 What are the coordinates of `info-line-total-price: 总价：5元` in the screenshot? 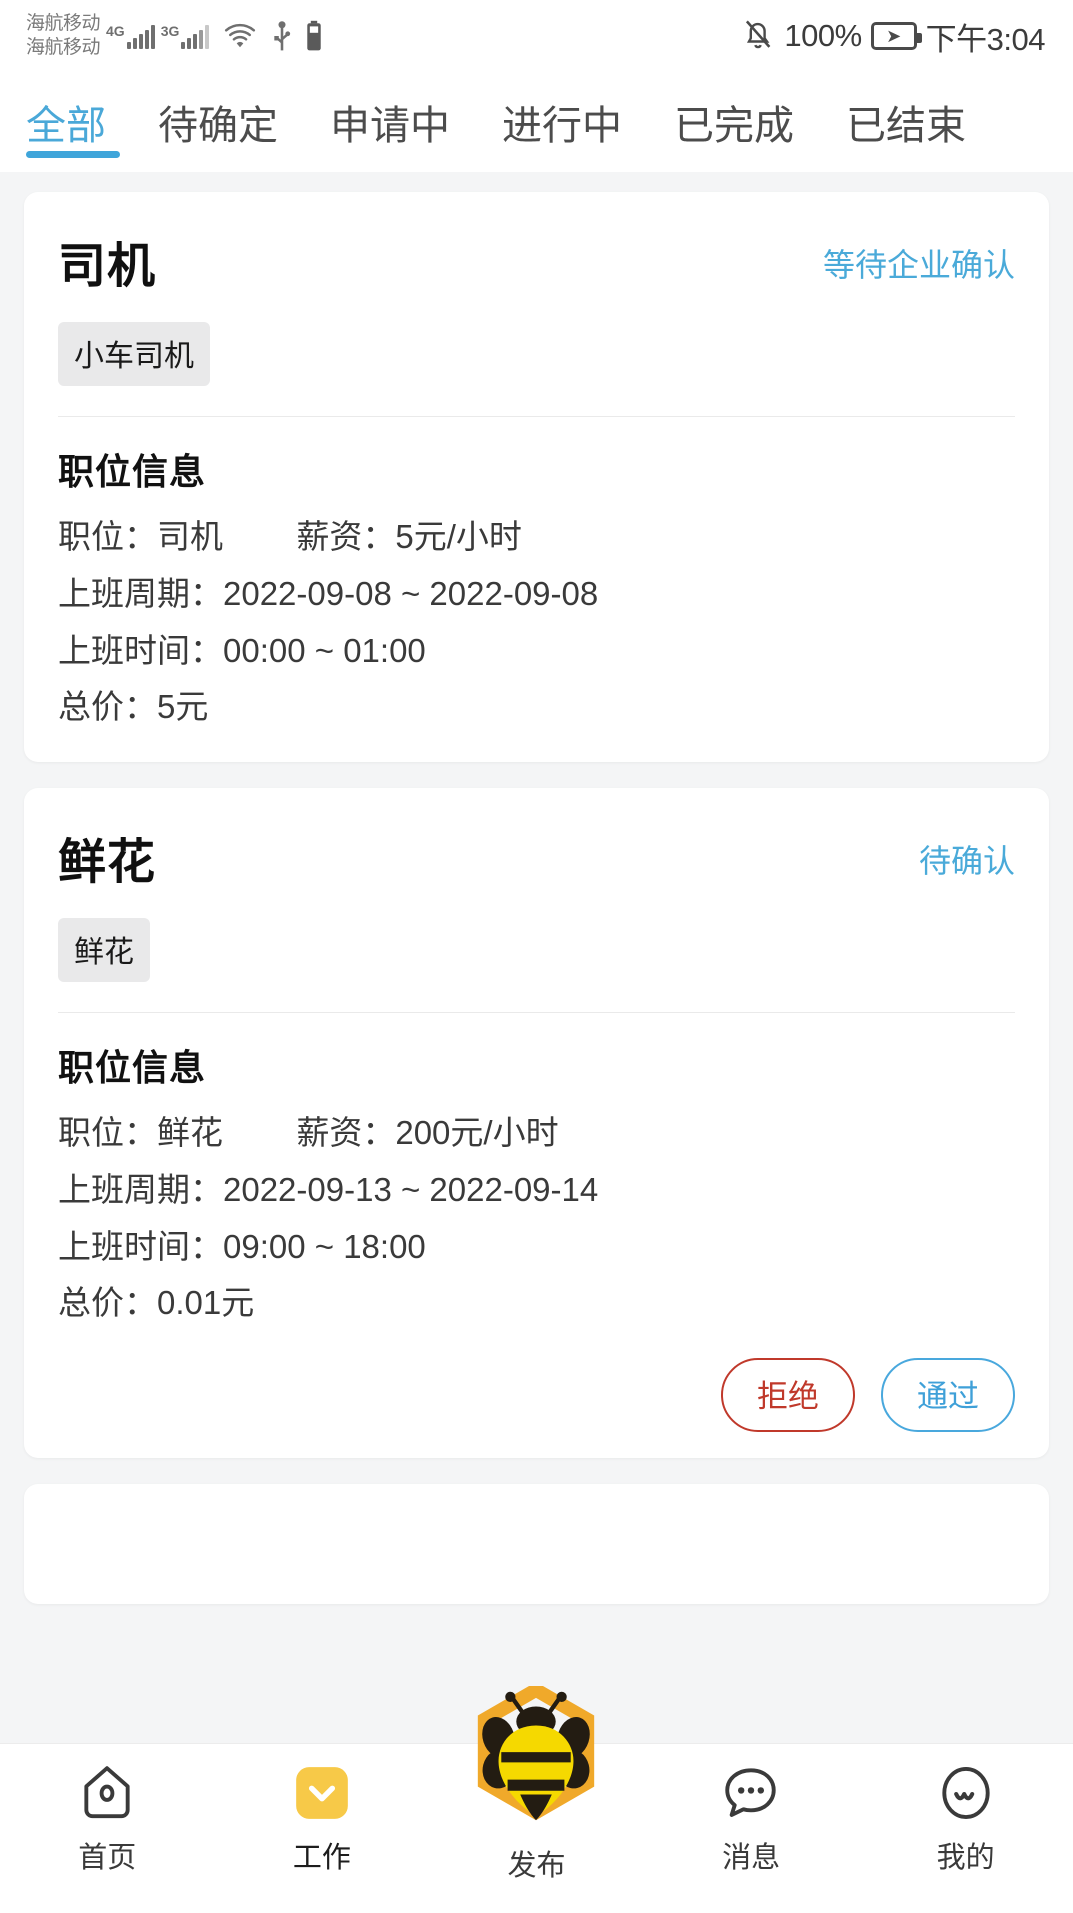 It's located at (133, 707).